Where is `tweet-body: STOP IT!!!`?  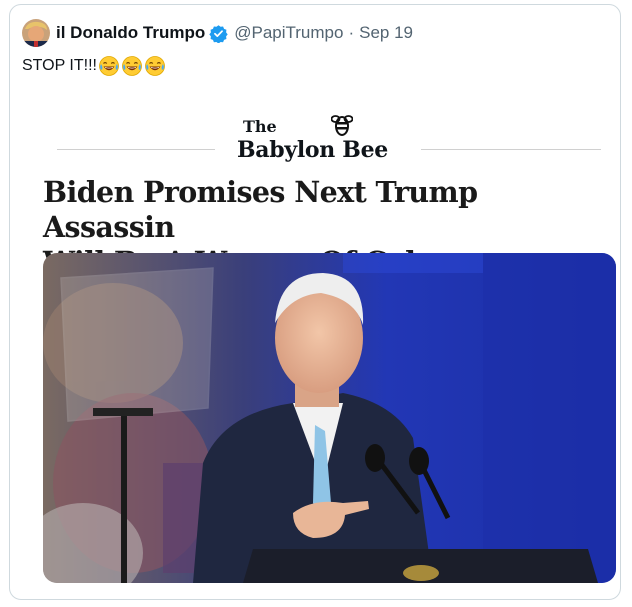 tweet-body: STOP IT!!! is located at coordinates (59, 65).